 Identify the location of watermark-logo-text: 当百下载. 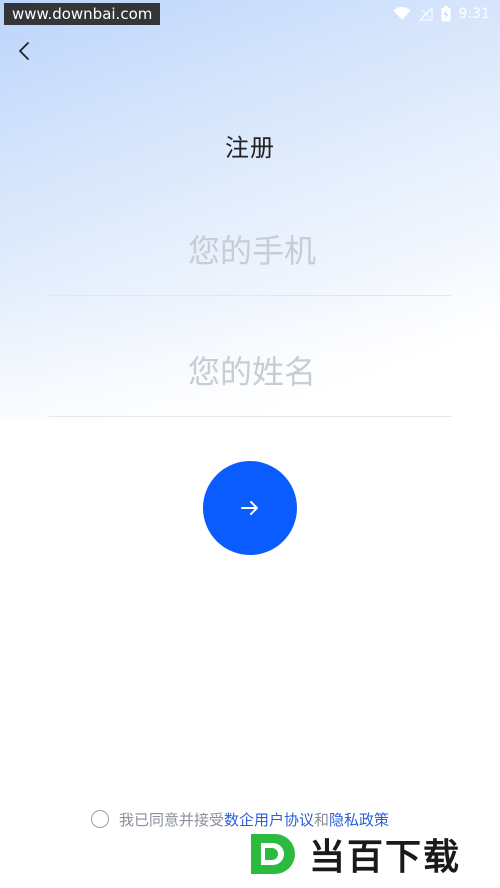
(385, 857).